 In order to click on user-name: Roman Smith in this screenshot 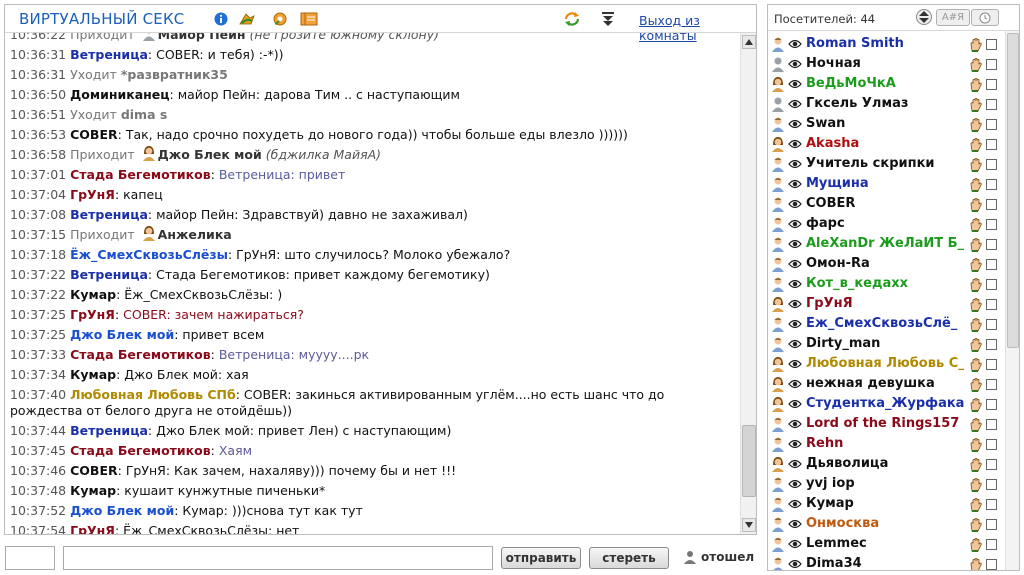, I will do `click(885, 43)`.